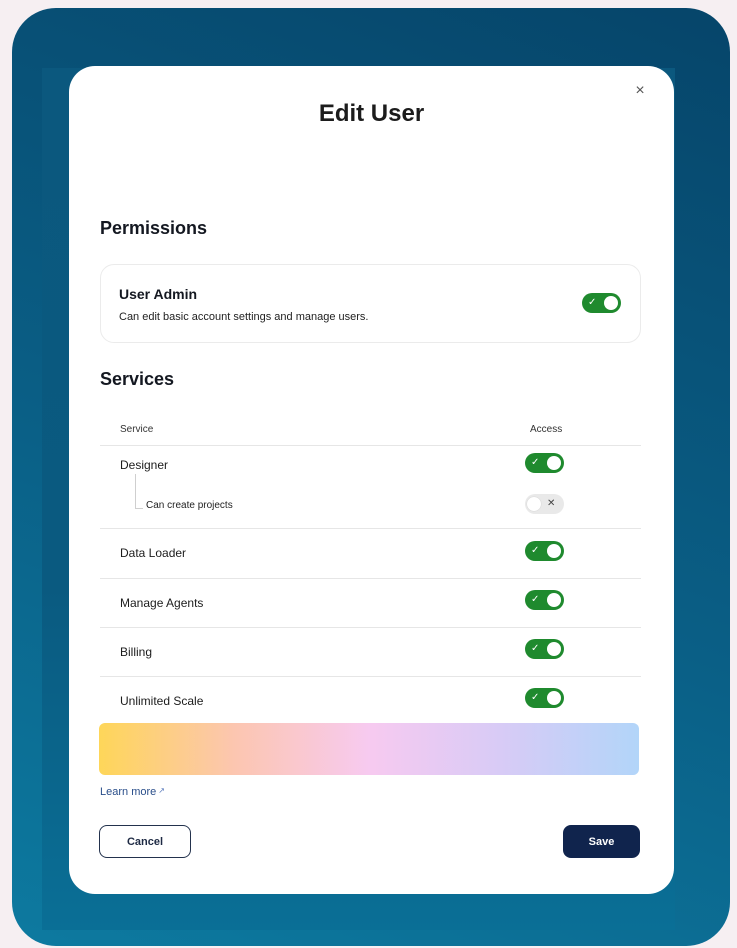 This screenshot has height=948, width=737. I want to click on service-unlimited-scale-label: Unlimited Scale, so click(162, 701).